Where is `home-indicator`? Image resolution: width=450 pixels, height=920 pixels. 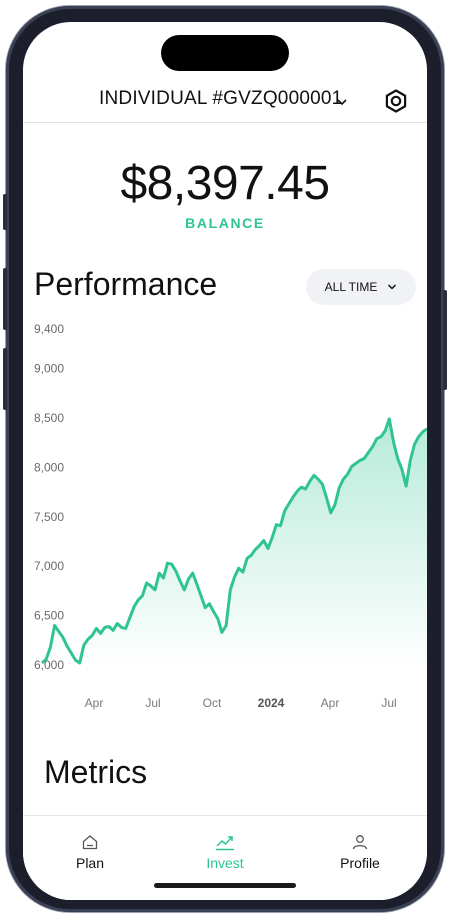 home-indicator is located at coordinates (225, 885).